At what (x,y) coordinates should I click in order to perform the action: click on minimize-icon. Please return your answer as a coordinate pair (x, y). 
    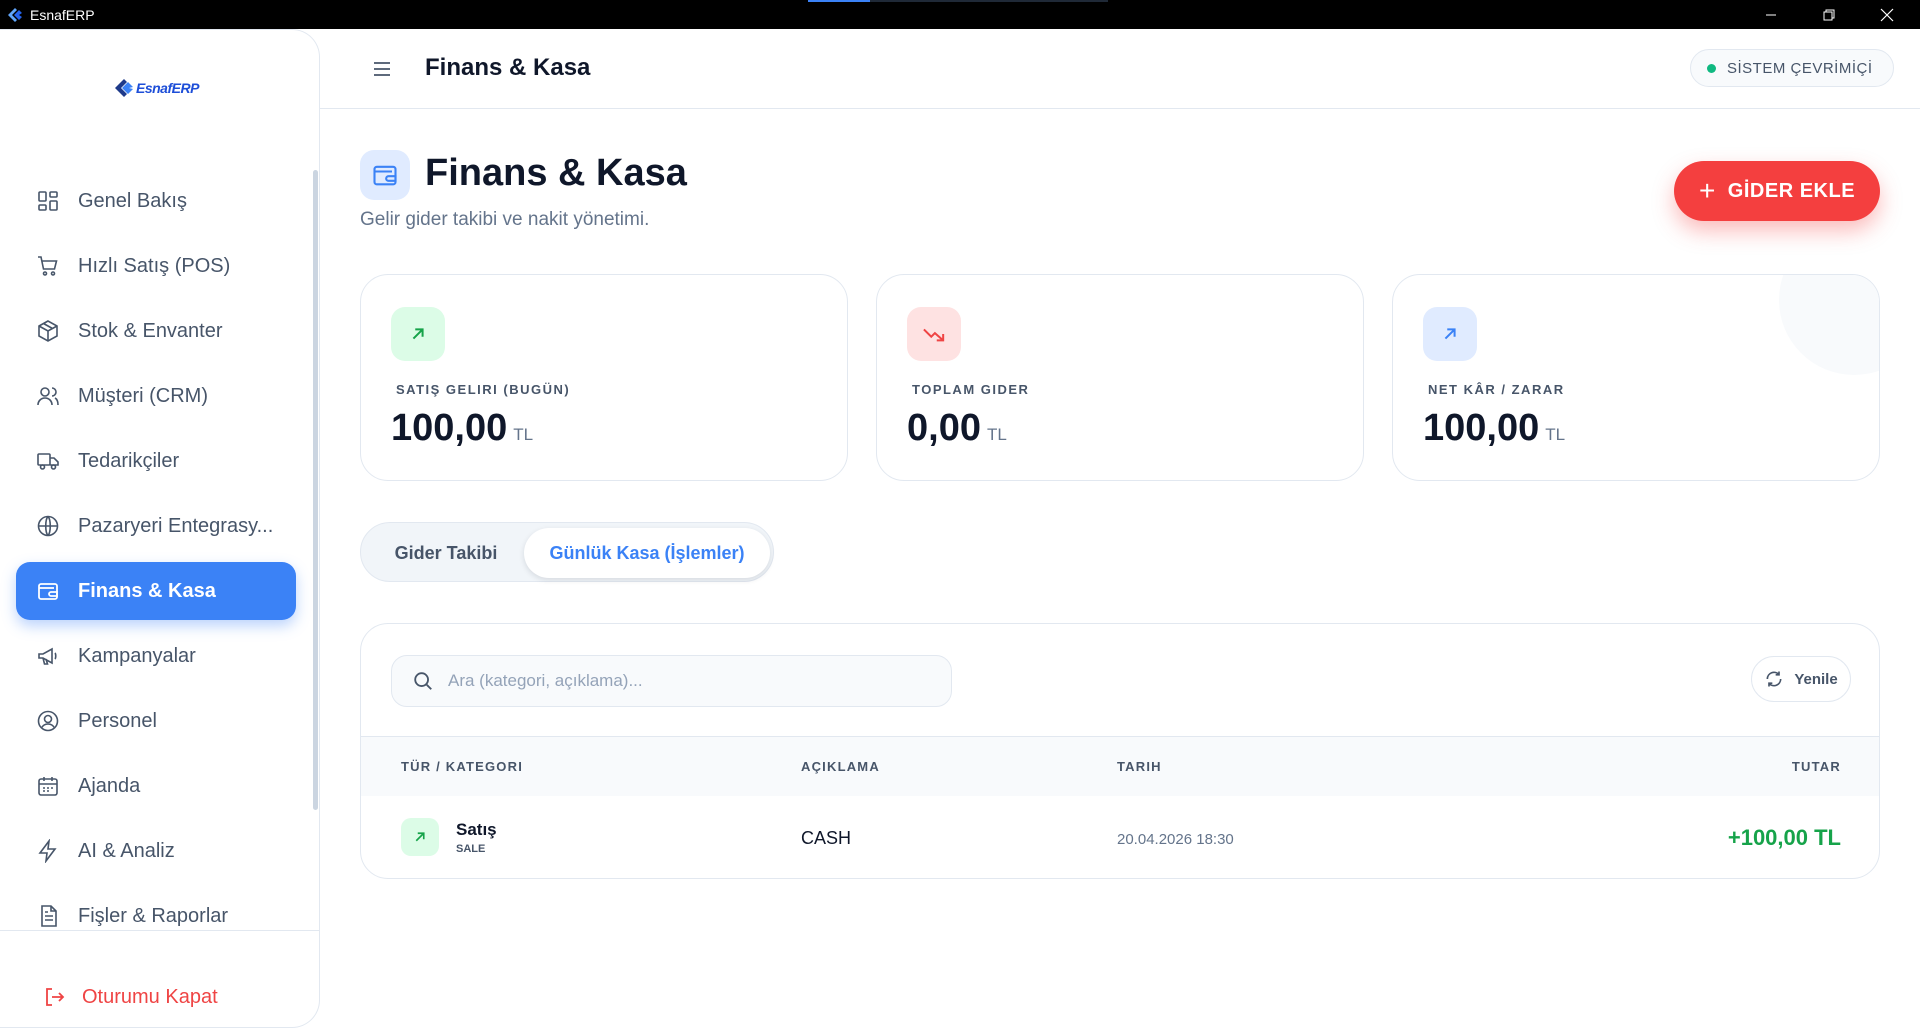
    Looking at the image, I should click on (1771, 14).